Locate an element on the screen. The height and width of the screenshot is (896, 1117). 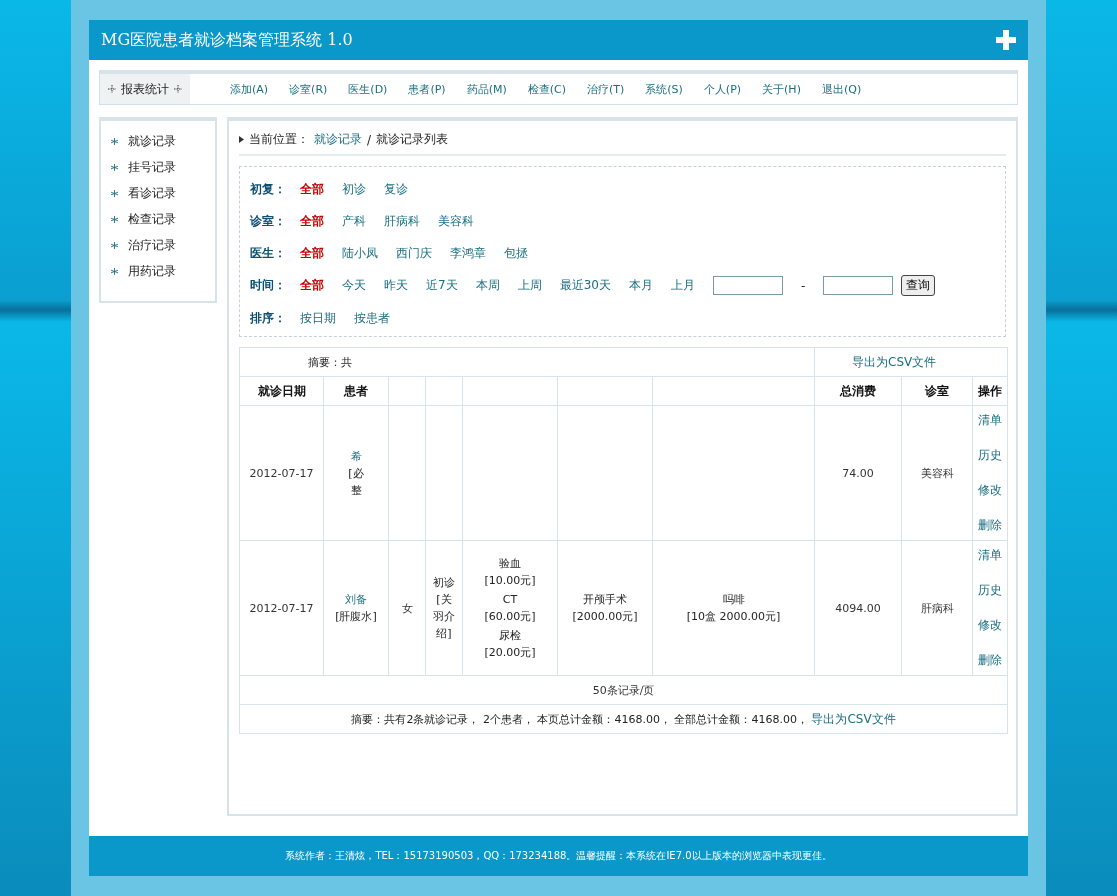
menu-link: 个人(P) is located at coordinates (722, 89).